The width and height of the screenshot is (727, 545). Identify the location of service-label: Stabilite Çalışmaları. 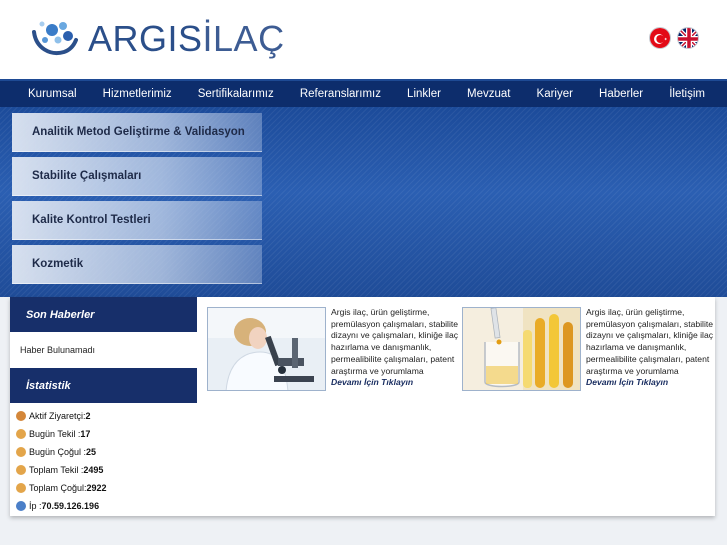
(87, 176).